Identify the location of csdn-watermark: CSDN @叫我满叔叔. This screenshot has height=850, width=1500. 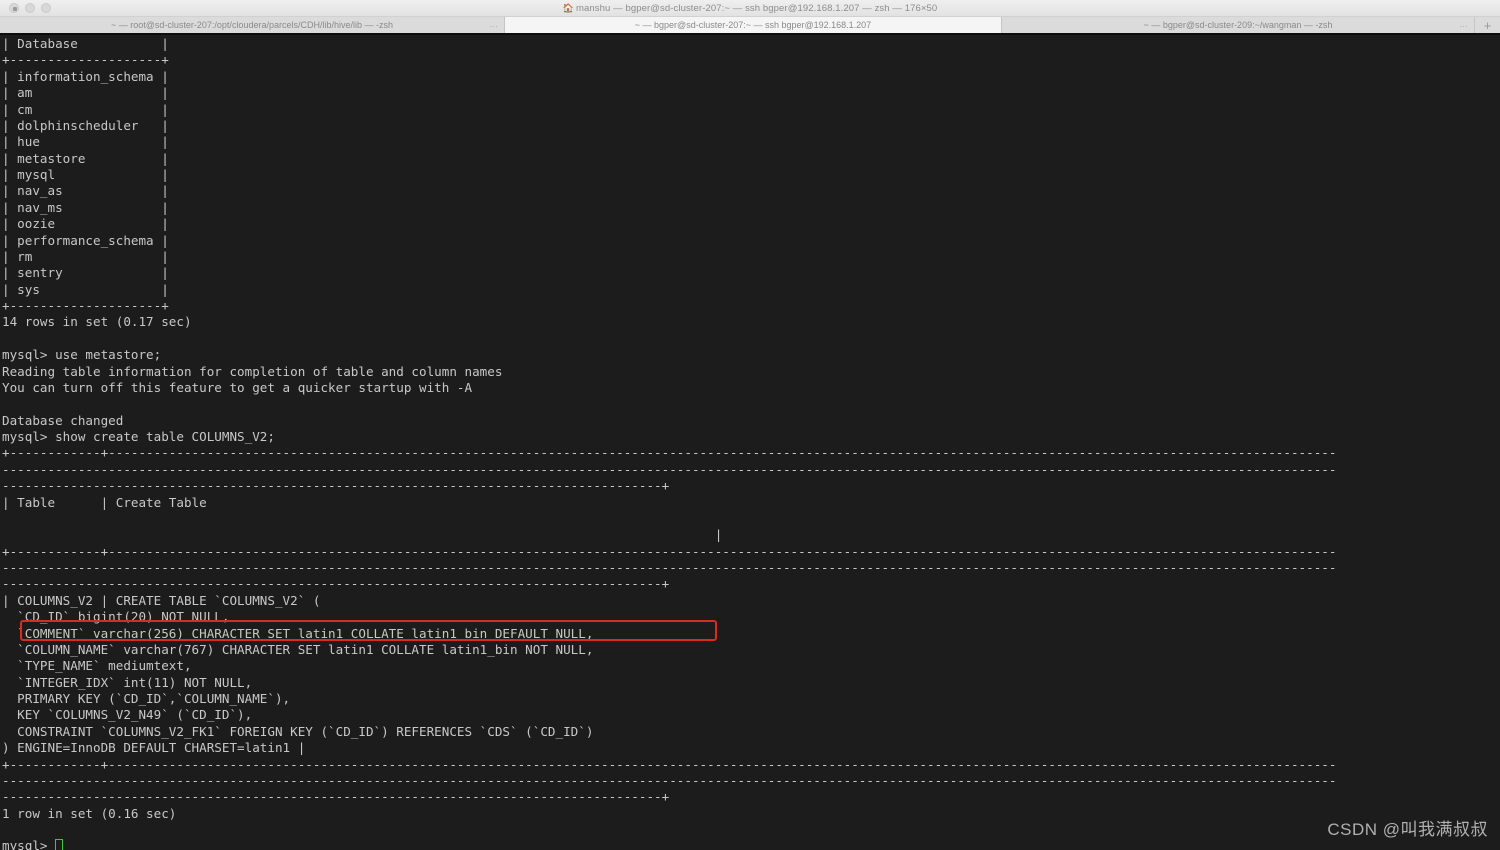
(1407, 829).